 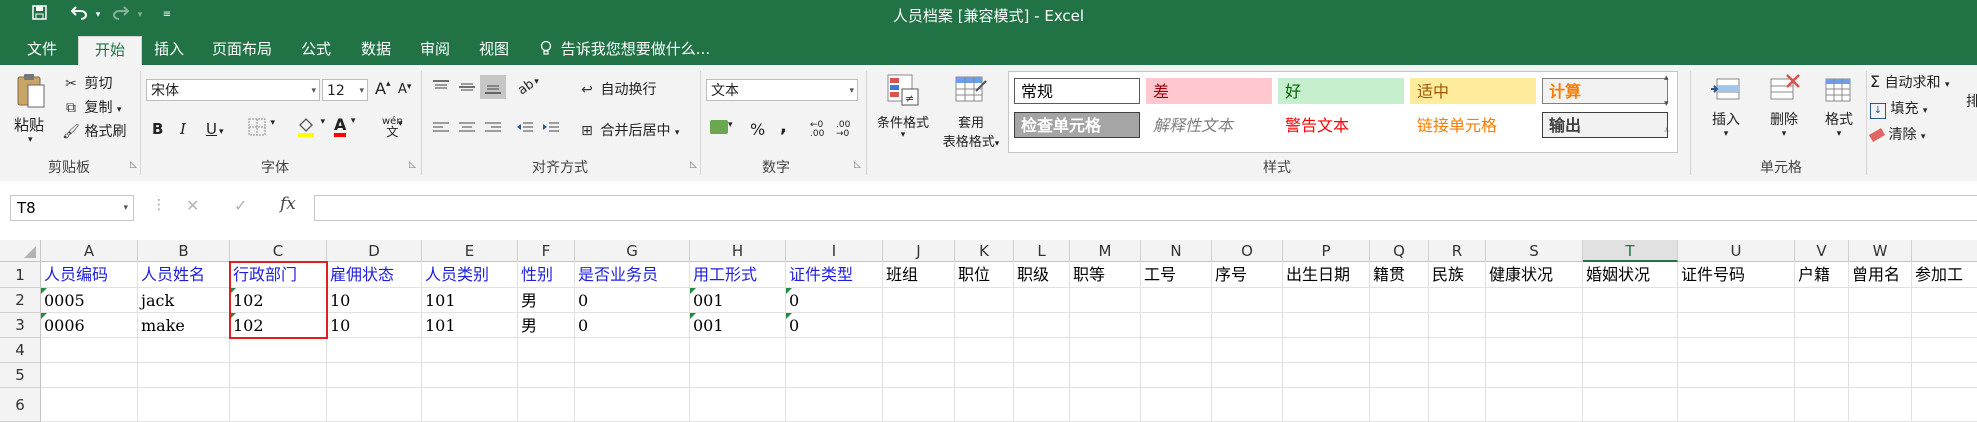 I want to click on column-header, so click(x=1944, y=251).